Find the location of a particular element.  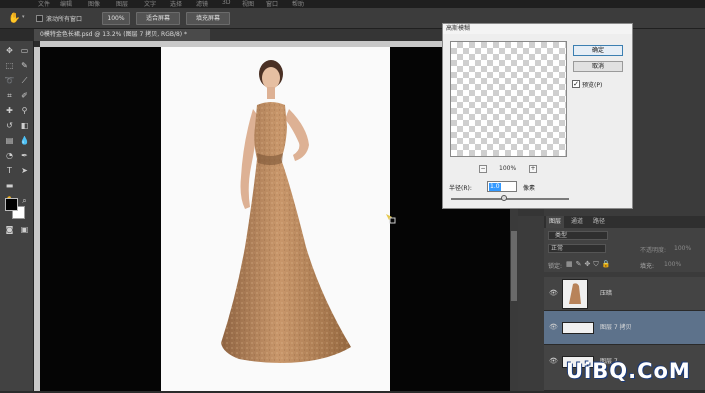

model-in-gold-dress-image is located at coordinates (286, 211).